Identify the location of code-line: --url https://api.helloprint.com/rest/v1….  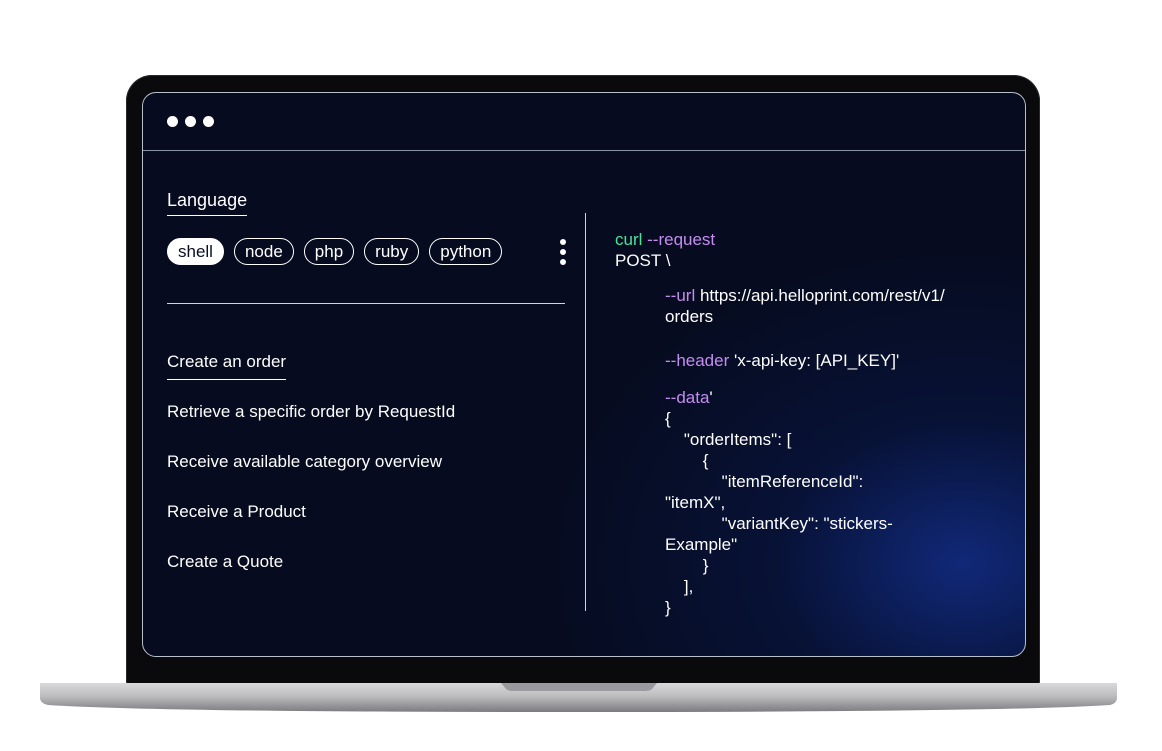
(805, 295).